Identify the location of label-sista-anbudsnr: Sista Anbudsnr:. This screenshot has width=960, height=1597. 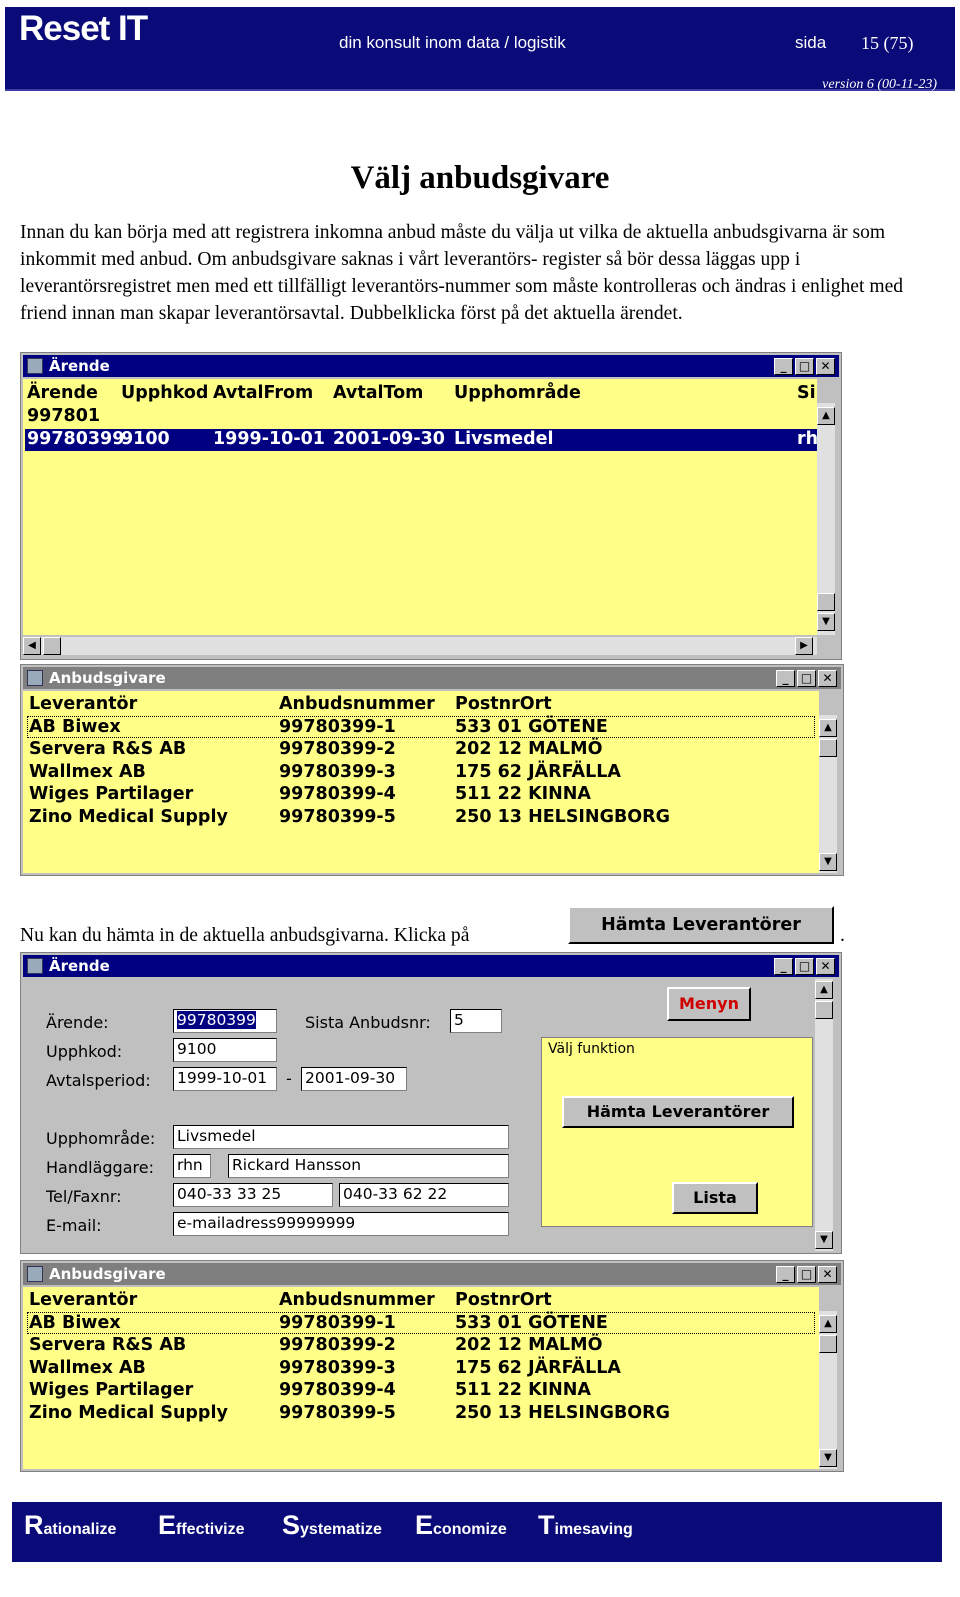
(368, 1022).